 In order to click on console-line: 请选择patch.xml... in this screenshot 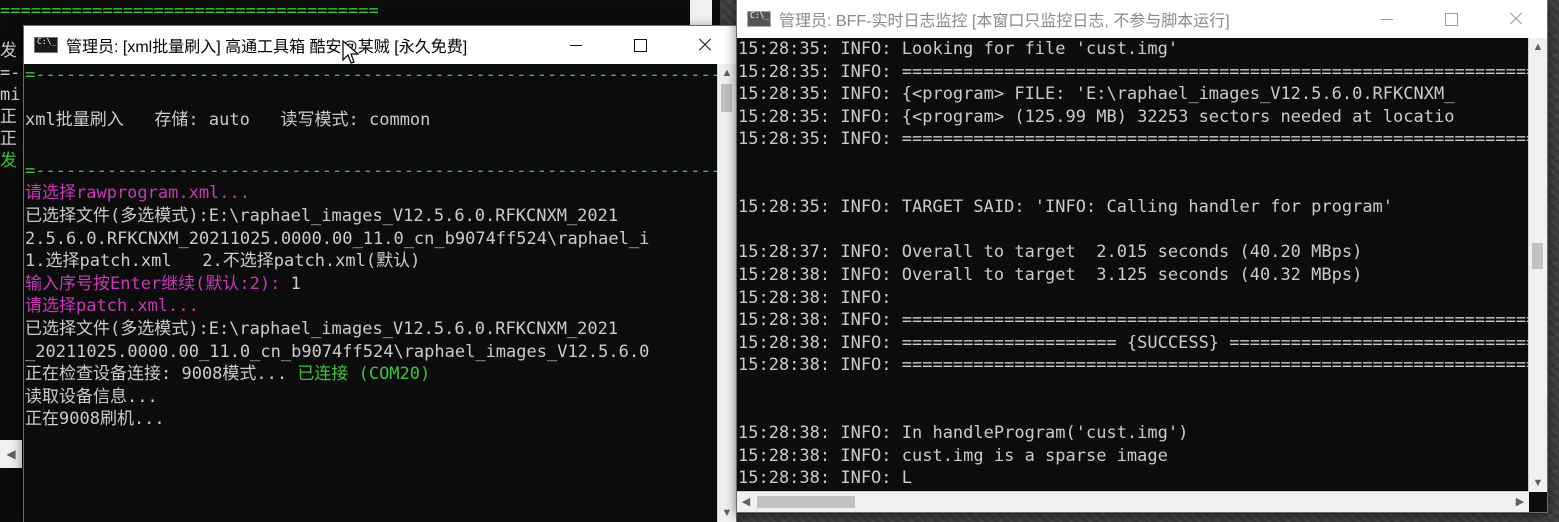, I will do `click(112, 306)`.